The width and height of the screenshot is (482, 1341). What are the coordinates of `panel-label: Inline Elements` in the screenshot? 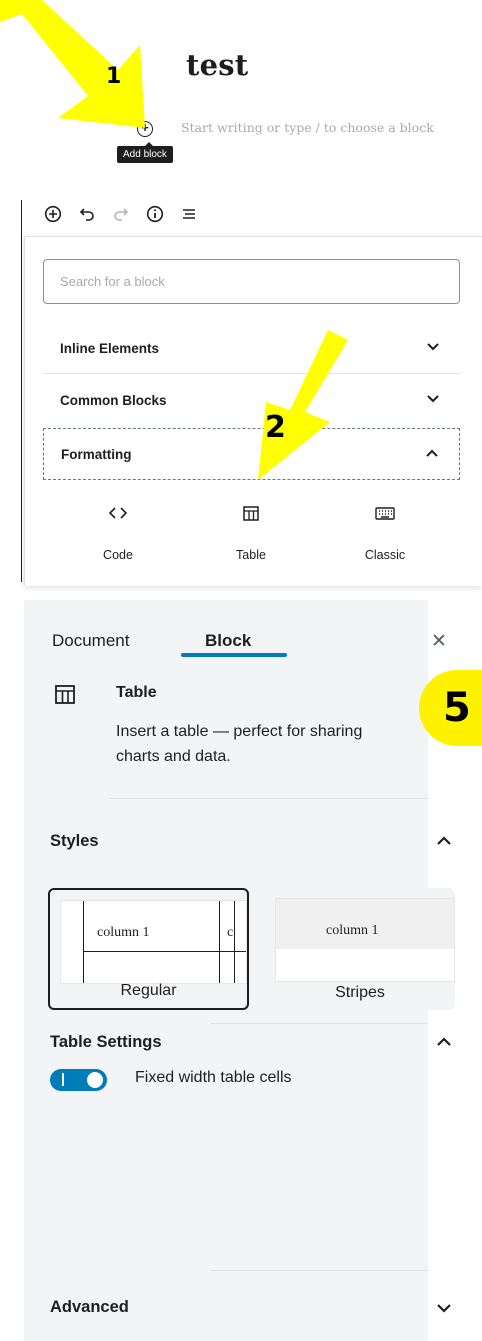 It's located at (110, 348).